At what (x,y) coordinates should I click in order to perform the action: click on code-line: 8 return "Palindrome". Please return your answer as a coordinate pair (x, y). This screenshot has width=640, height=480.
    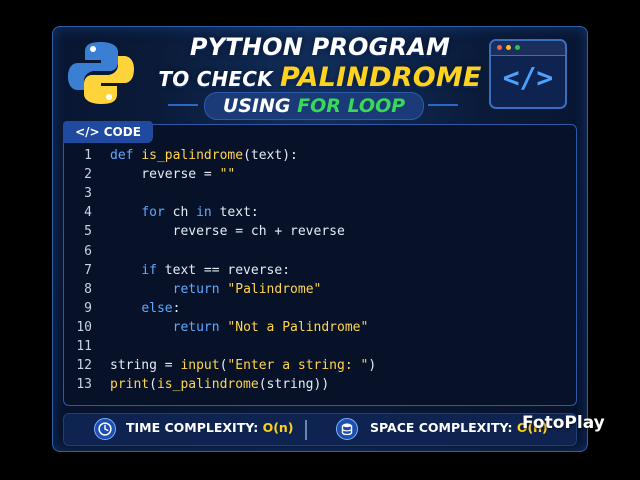
    Looking at the image, I should click on (195, 289).